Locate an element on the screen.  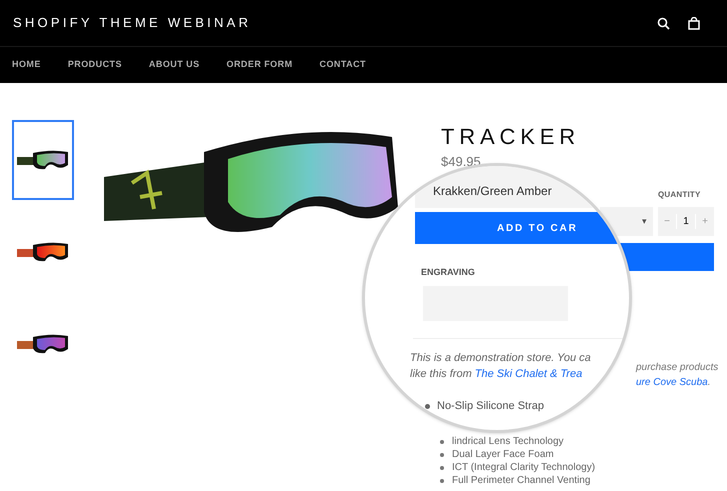
nav-link: HOME is located at coordinates (26, 65).